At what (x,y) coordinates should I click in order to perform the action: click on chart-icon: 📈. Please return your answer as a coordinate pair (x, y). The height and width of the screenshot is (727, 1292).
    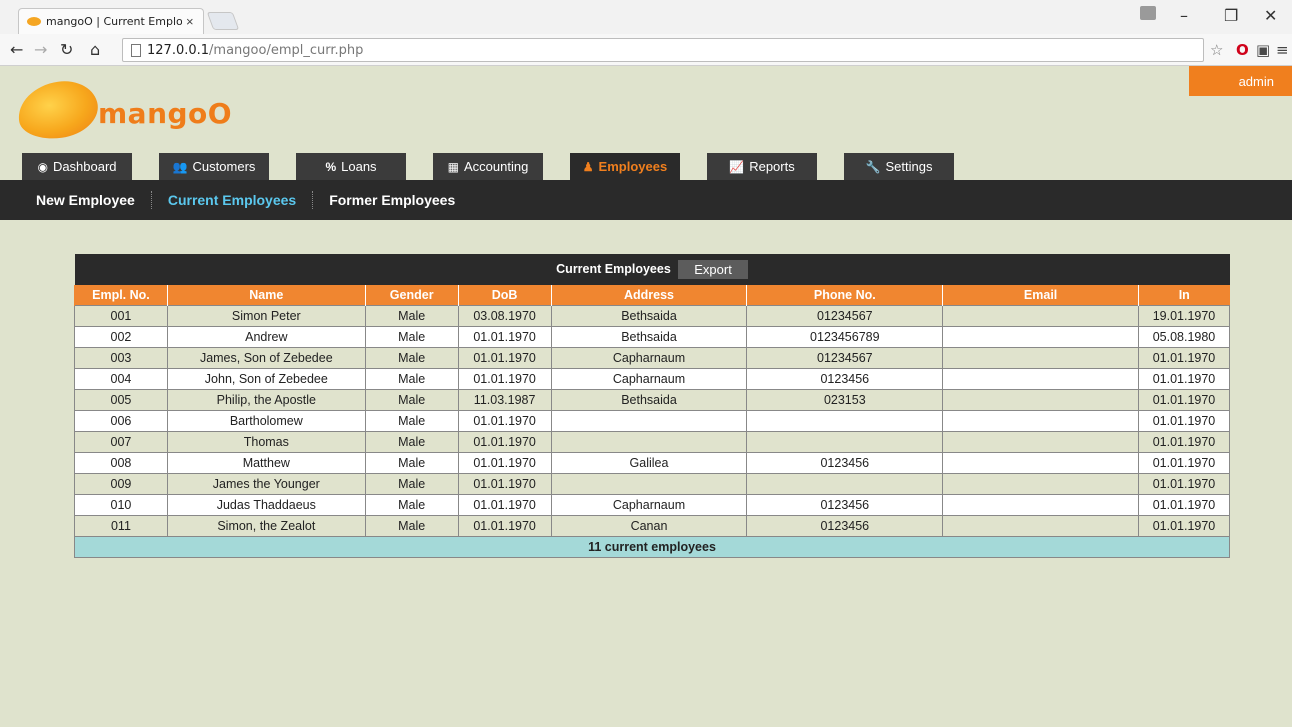
    Looking at the image, I should click on (737, 166).